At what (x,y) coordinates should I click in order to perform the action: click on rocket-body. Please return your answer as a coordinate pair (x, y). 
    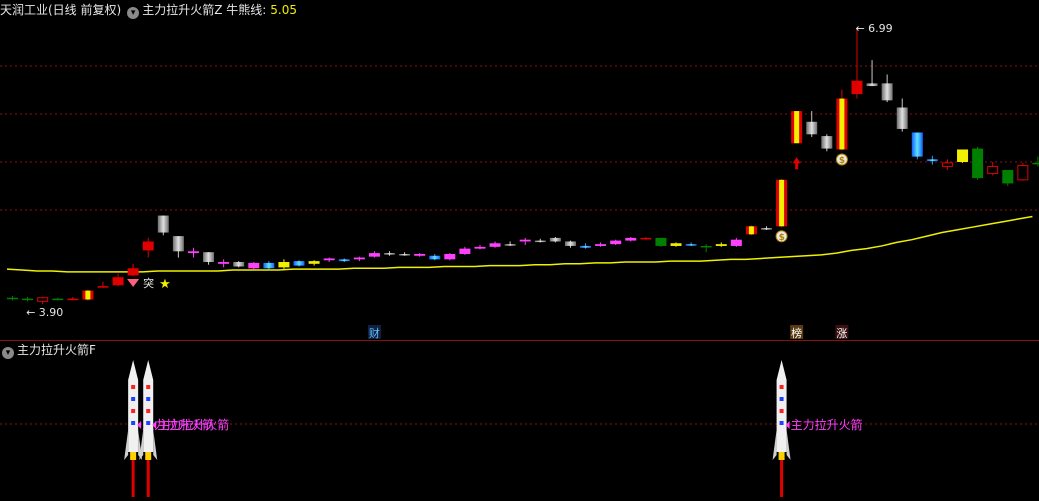
    Looking at the image, I should click on (148, 406).